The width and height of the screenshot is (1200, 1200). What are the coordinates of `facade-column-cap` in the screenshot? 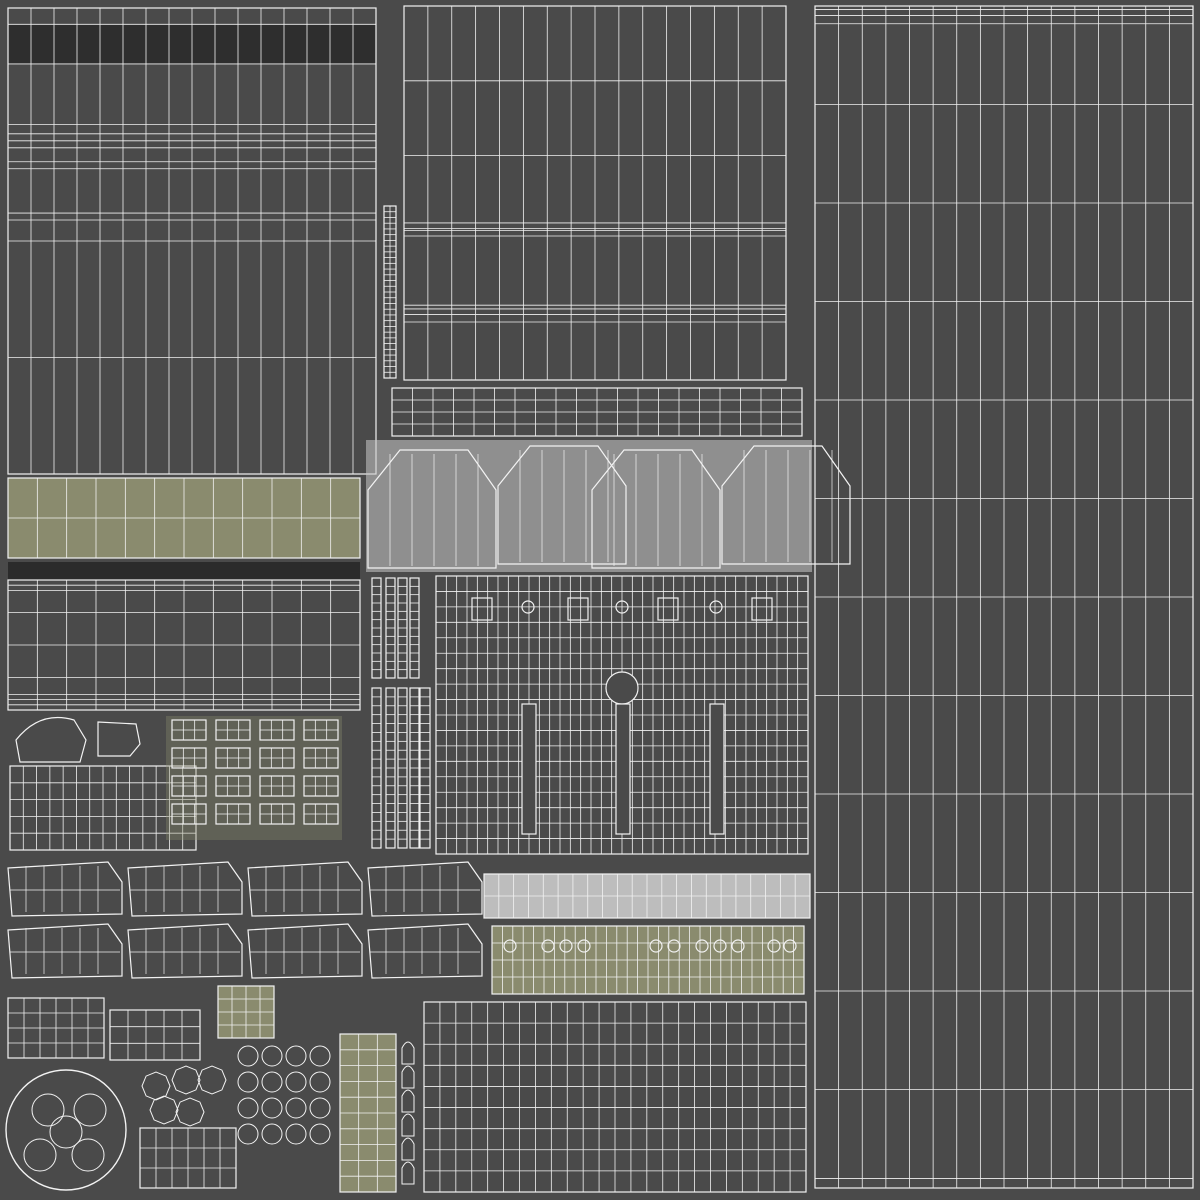 It's located at (622, 688).